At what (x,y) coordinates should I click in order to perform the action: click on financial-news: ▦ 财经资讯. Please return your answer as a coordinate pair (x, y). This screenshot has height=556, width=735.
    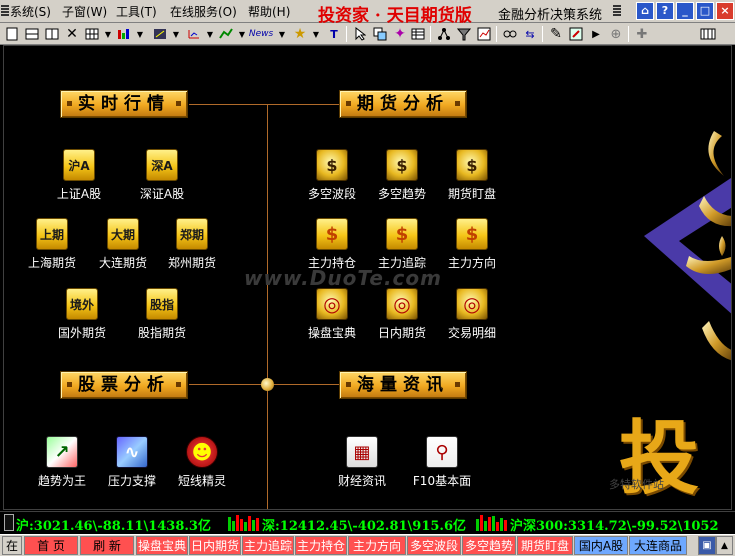
    Looking at the image, I should click on (362, 462).